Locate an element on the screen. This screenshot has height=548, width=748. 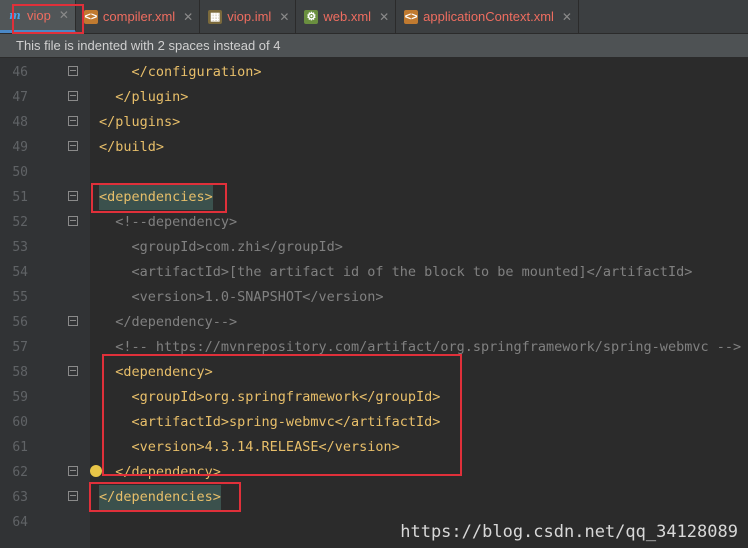
code-line: 63 </dependencies> is located at coordinates (374, 497).